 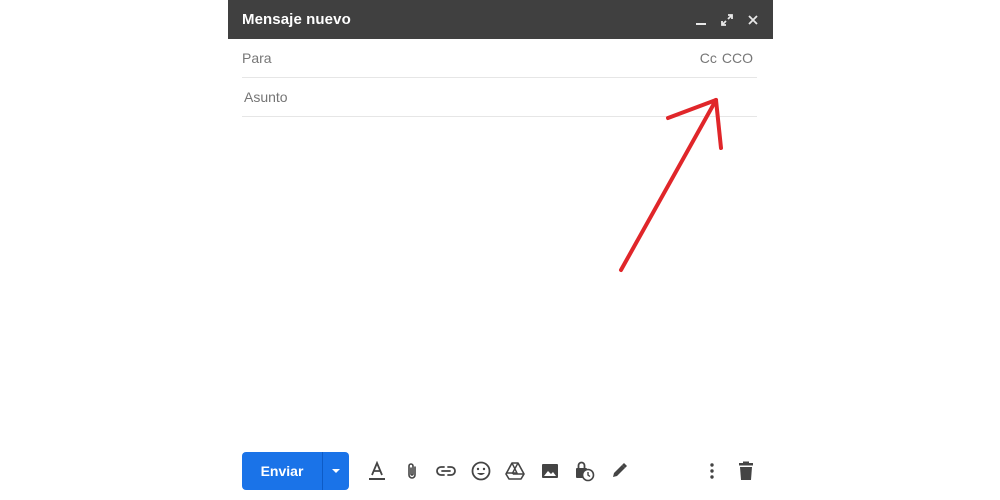 I want to click on subject-input, so click(x=499, y=97).